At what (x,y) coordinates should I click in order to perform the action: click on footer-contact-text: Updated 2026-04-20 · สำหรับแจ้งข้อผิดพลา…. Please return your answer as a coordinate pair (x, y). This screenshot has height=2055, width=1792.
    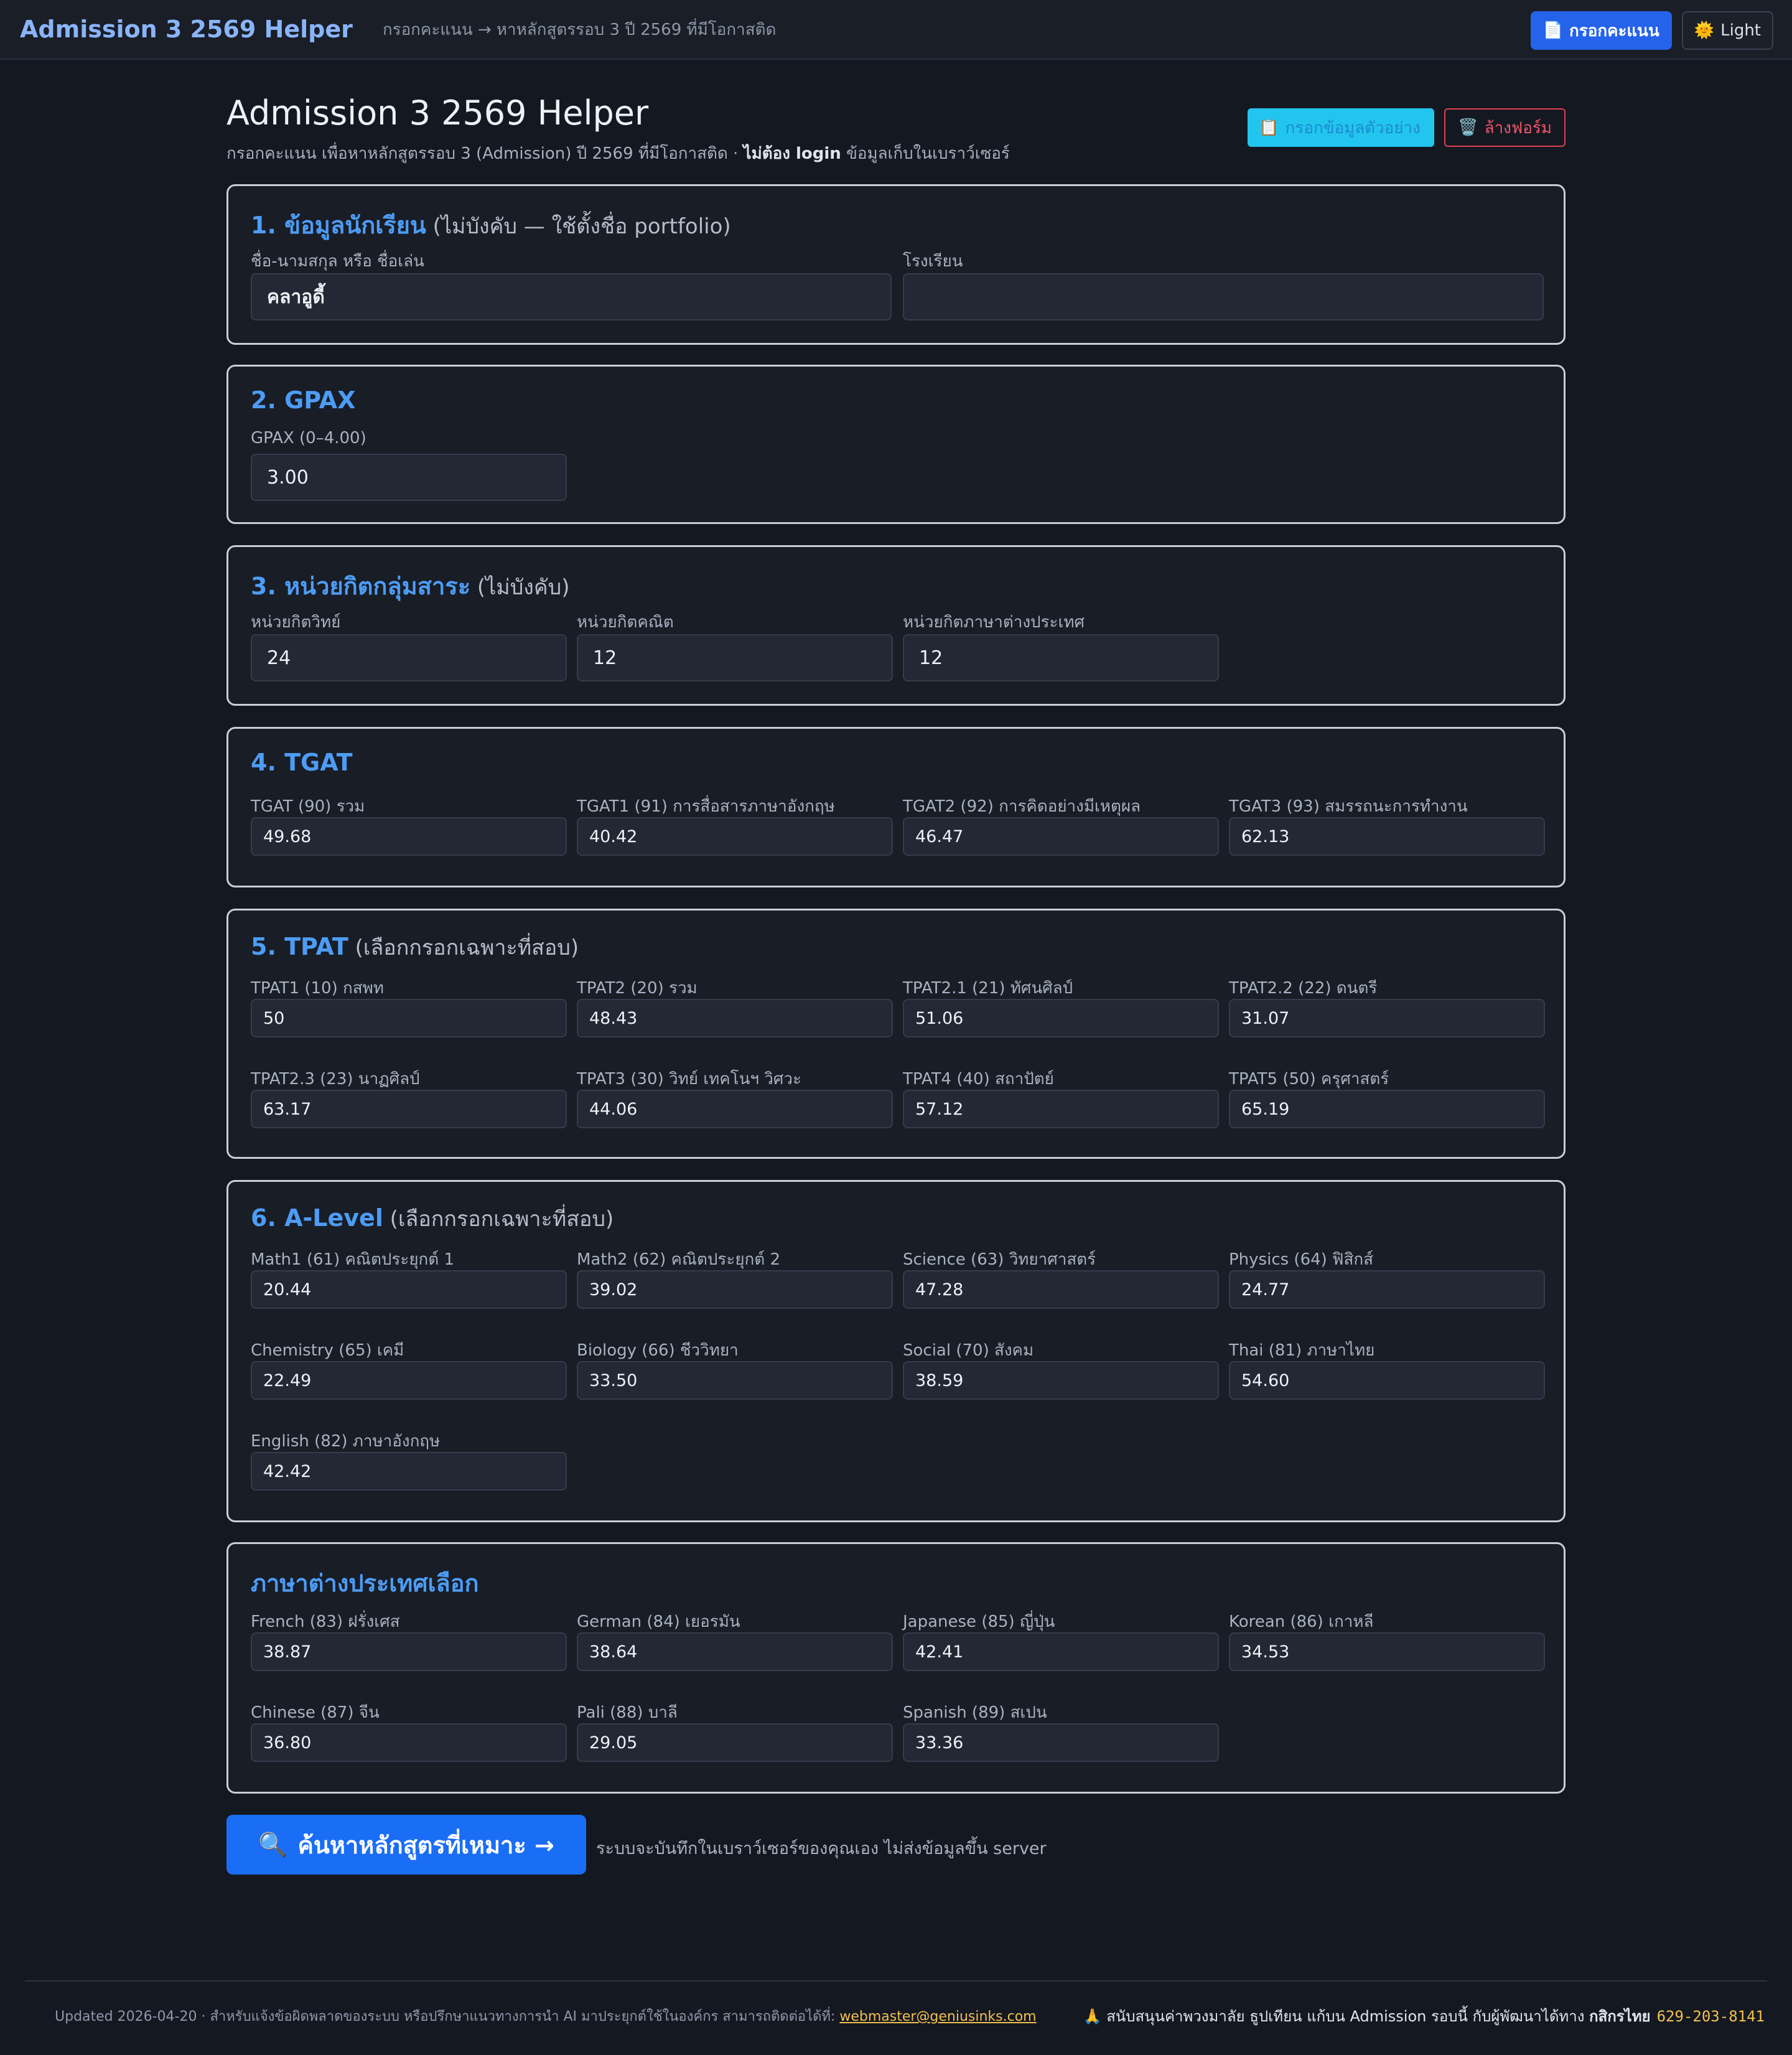
    Looking at the image, I should click on (447, 2017).